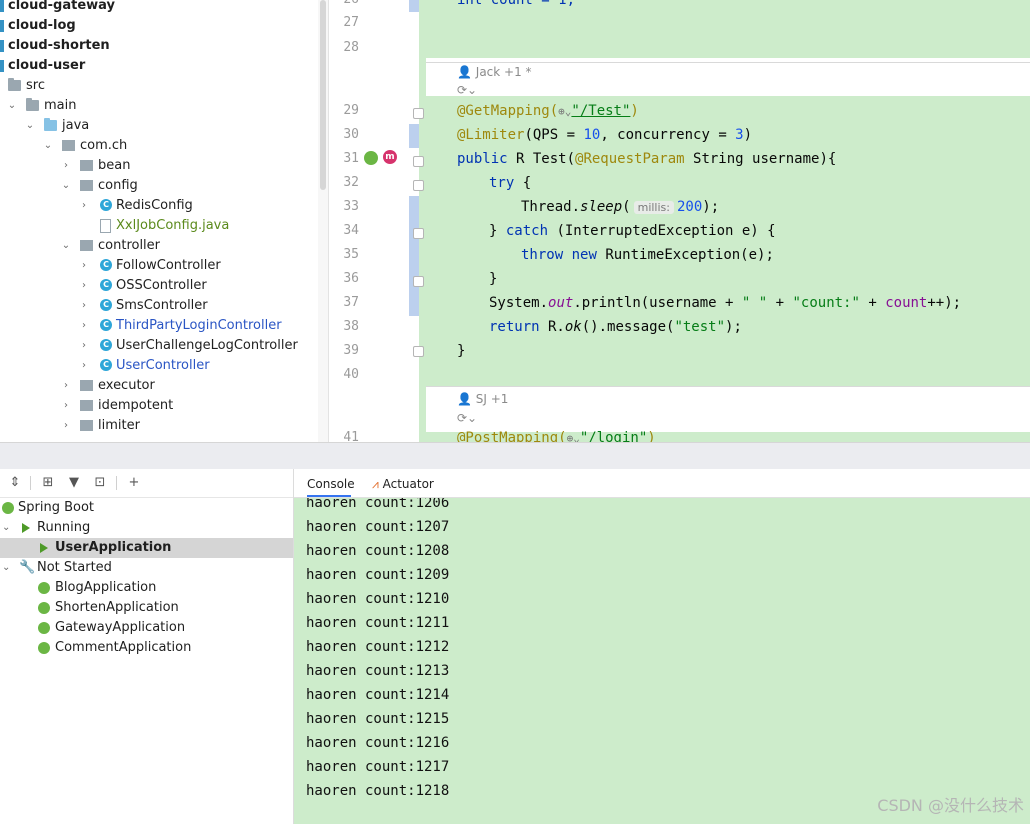  I want to click on service-item-commentapplication: CommentApplication, so click(146, 648).